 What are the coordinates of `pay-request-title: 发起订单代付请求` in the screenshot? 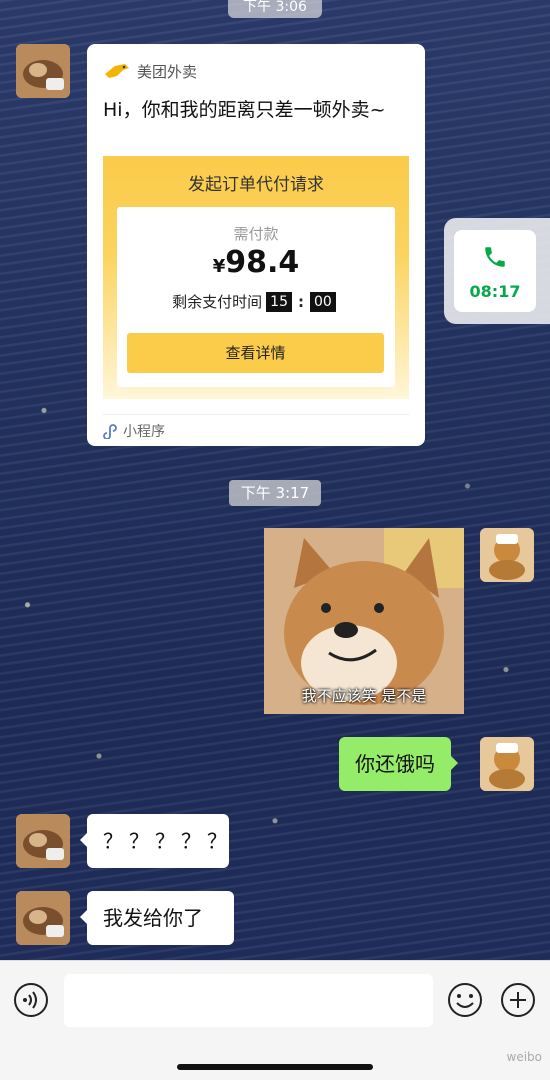 It's located at (256, 185).